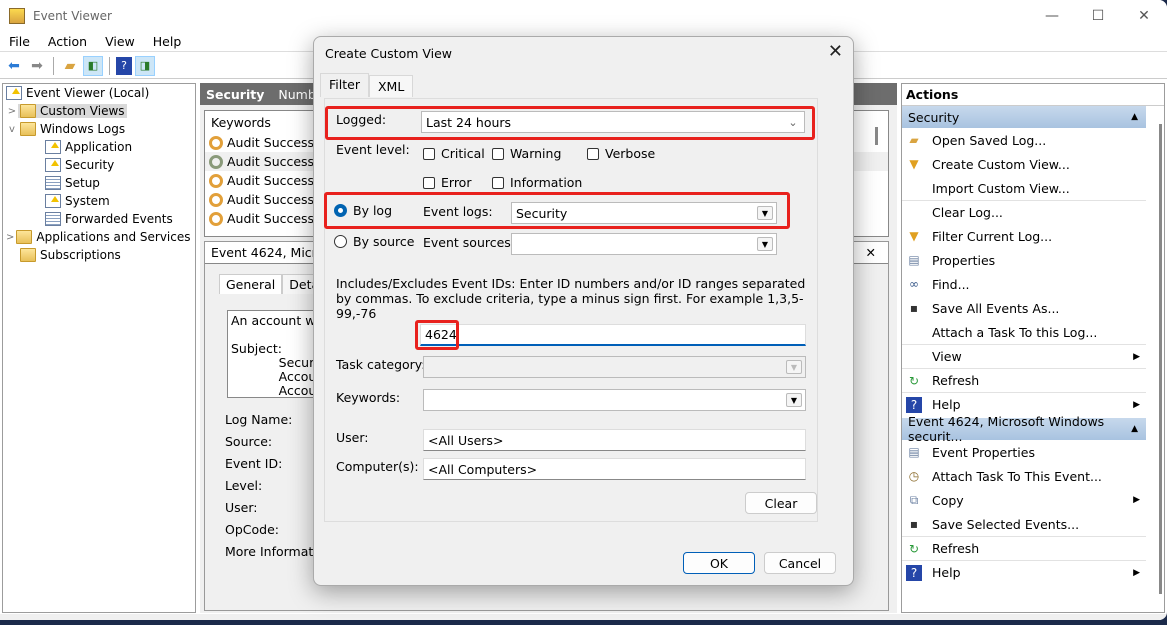 Image resolution: width=1167 pixels, height=625 pixels. I want to click on field-more-info: More Informatio, so click(275, 551).